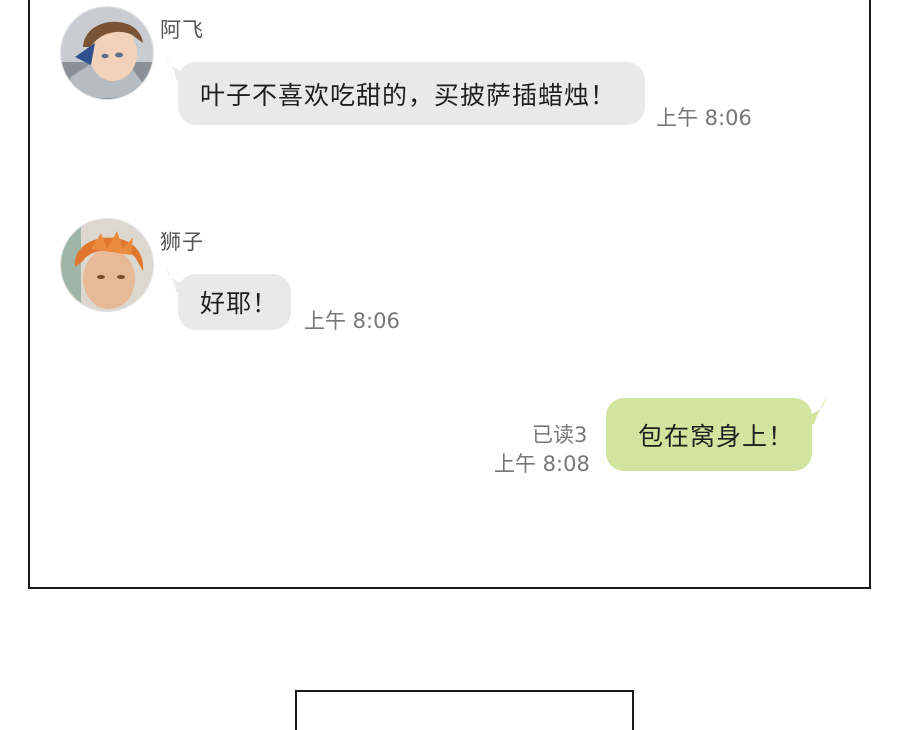  I want to click on avatar-brown-hair-man-icon, so click(107, 53).